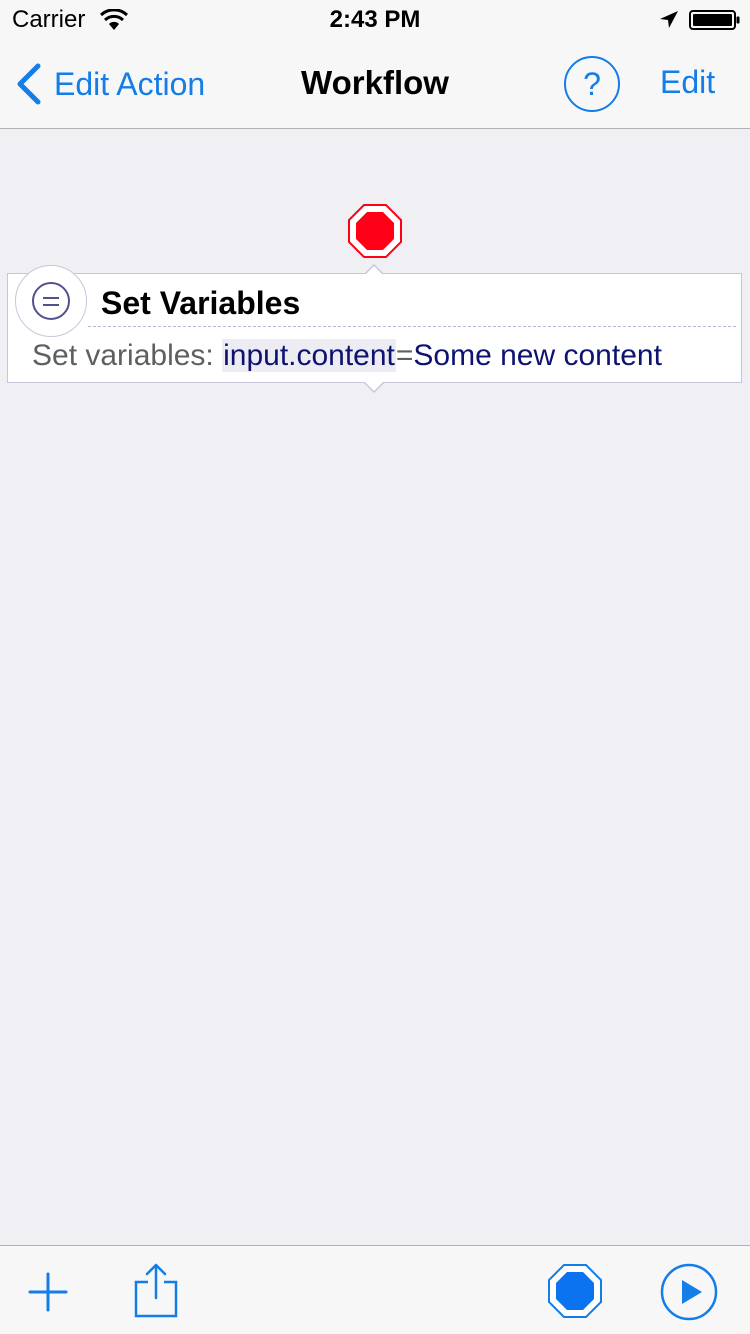  I want to click on status-time: 2:43 PM, so click(375, 19).